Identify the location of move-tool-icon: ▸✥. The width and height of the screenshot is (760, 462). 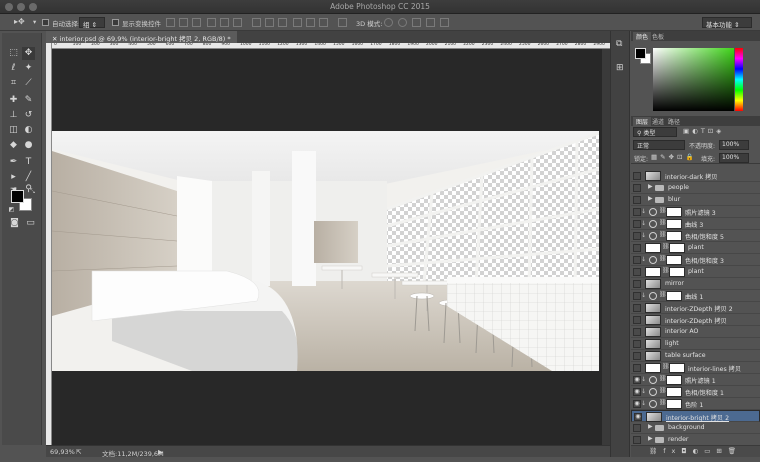
(19, 21).